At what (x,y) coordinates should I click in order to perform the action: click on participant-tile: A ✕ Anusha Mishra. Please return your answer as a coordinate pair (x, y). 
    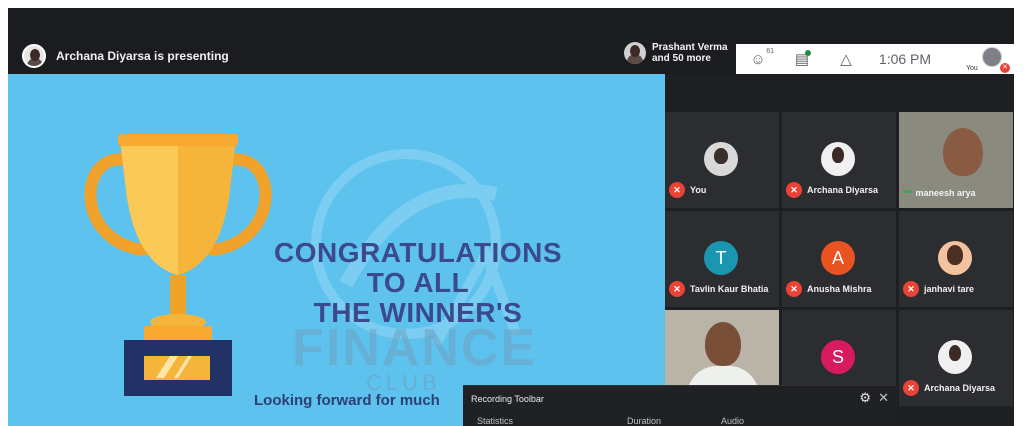
    Looking at the image, I should click on (839, 259).